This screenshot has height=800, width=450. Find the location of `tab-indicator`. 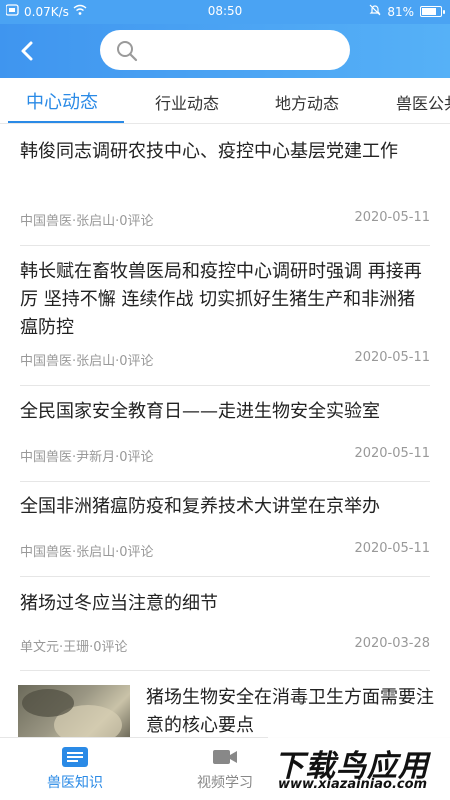

tab-indicator is located at coordinates (66, 122).